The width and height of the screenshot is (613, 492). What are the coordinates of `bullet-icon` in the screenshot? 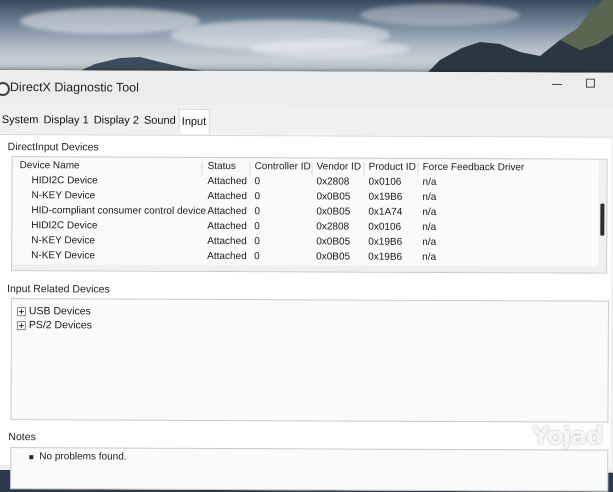 It's located at (31, 457).